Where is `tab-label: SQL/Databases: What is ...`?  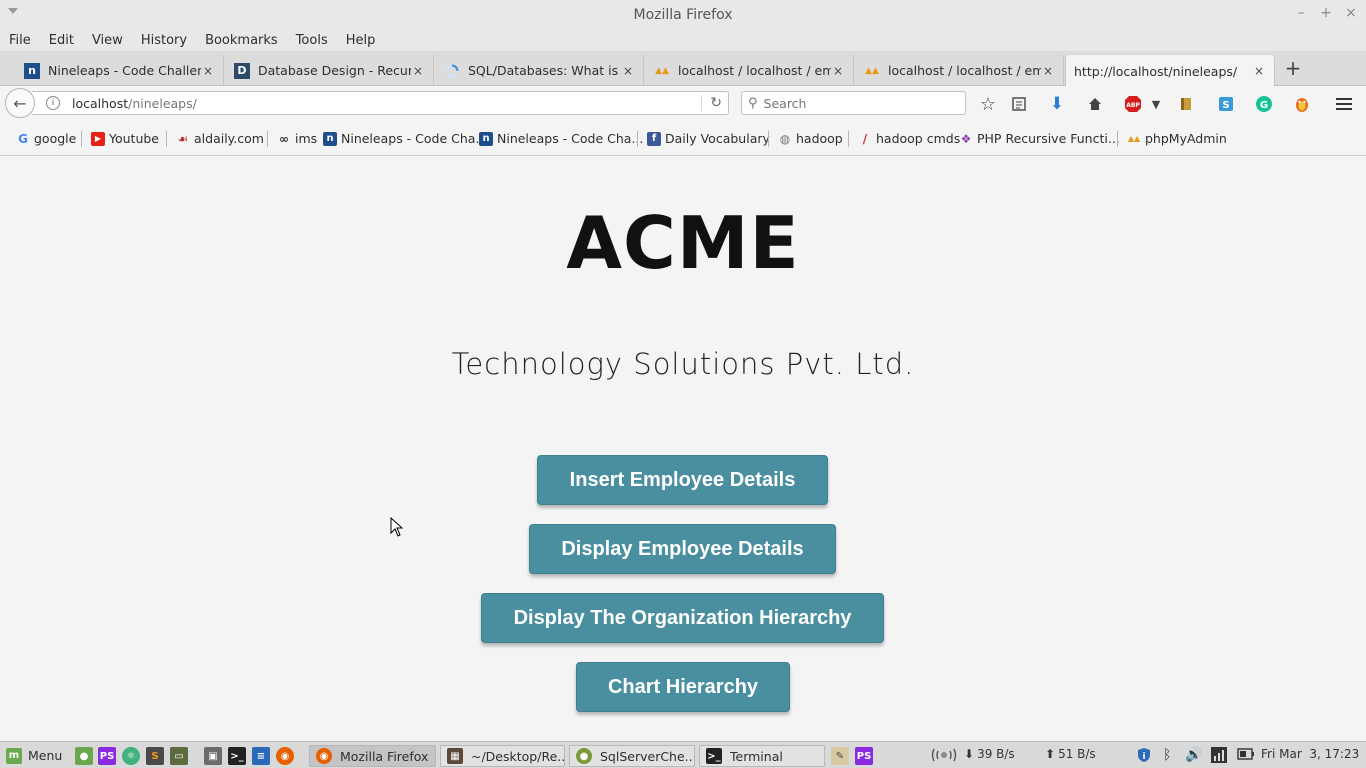
tab-label: SQL/Databases: What is ... is located at coordinates (544, 70).